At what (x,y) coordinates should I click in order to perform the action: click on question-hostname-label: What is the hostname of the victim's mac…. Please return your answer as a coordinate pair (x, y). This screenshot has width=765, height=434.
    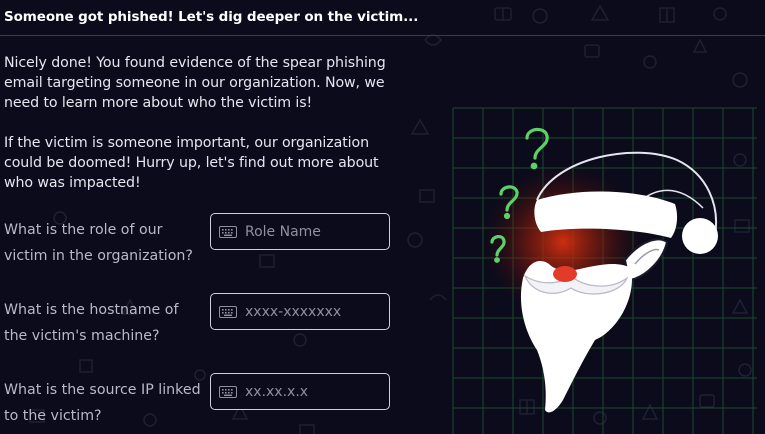
    Looking at the image, I should click on (91, 323).